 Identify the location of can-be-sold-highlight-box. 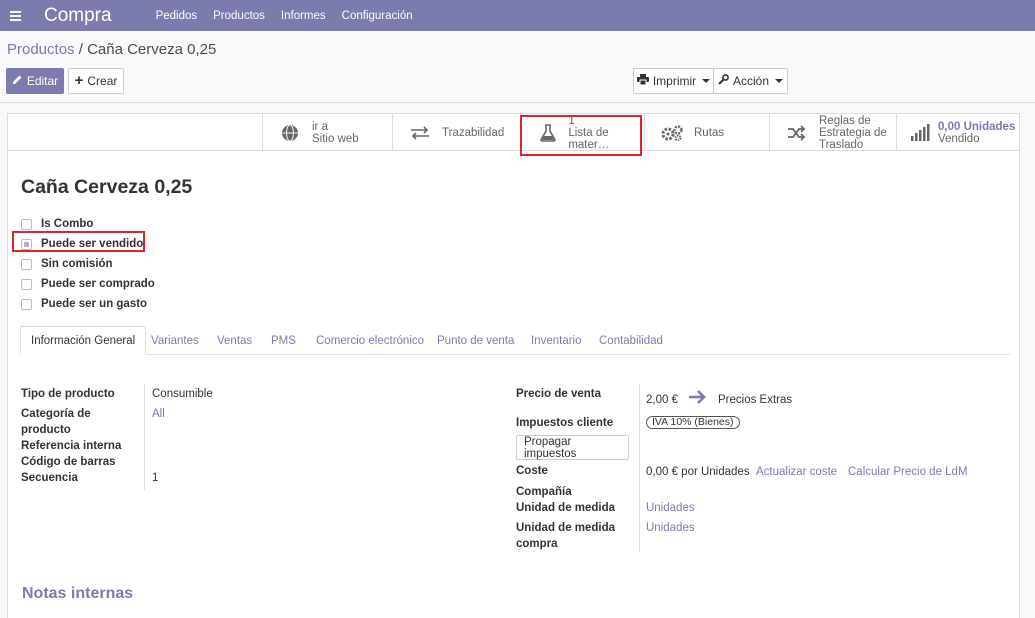
(78, 241).